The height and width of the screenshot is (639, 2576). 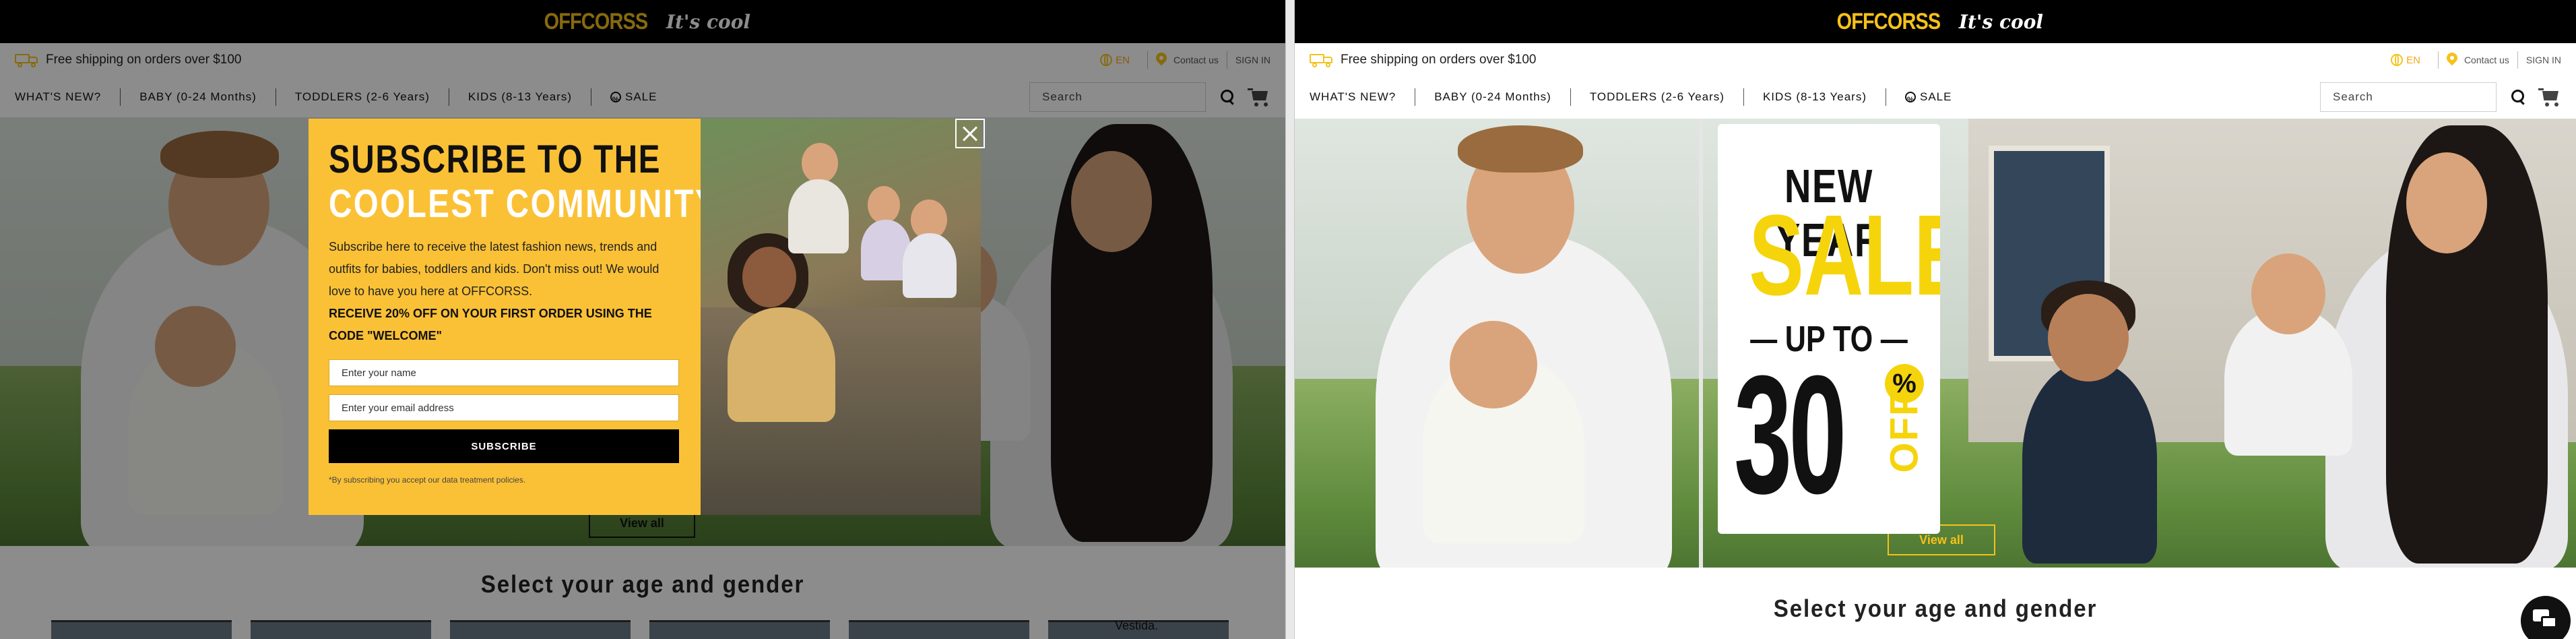 What do you see at coordinates (504, 408) in the screenshot?
I see `email-field: Enter your email address` at bounding box center [504, 408].